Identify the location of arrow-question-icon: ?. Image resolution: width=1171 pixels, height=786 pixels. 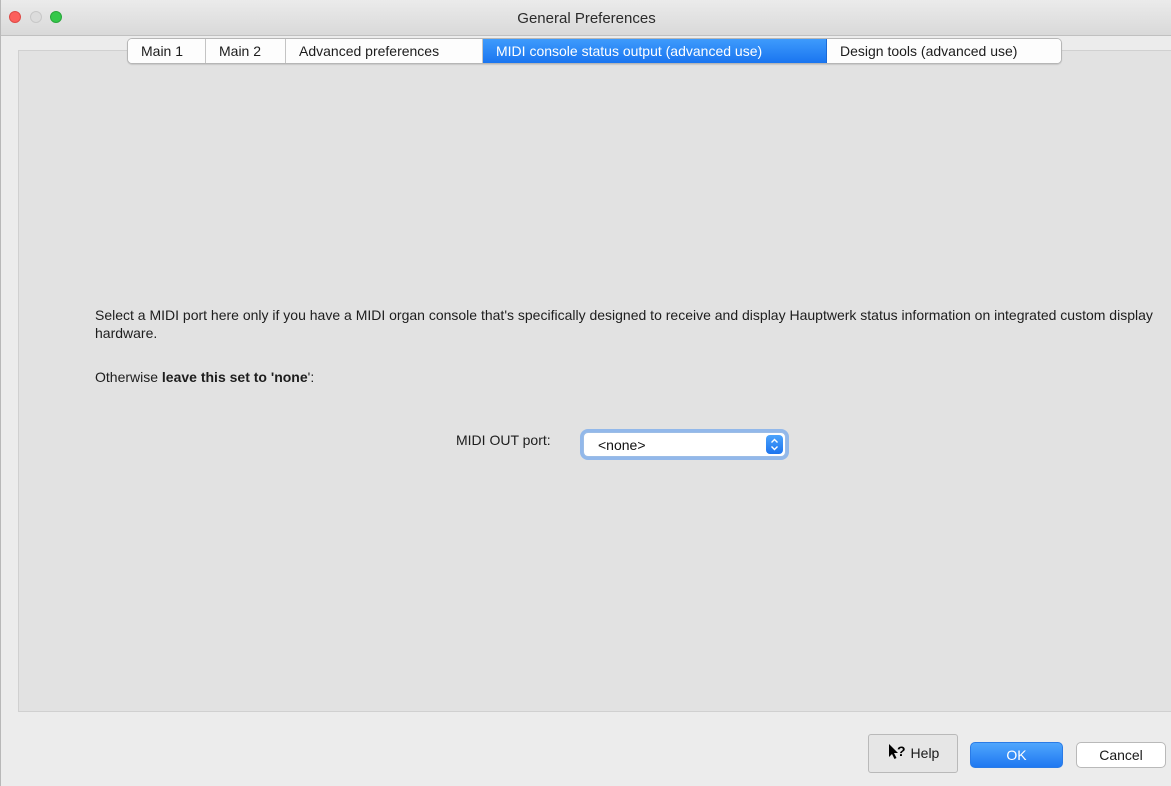
(899, 752).